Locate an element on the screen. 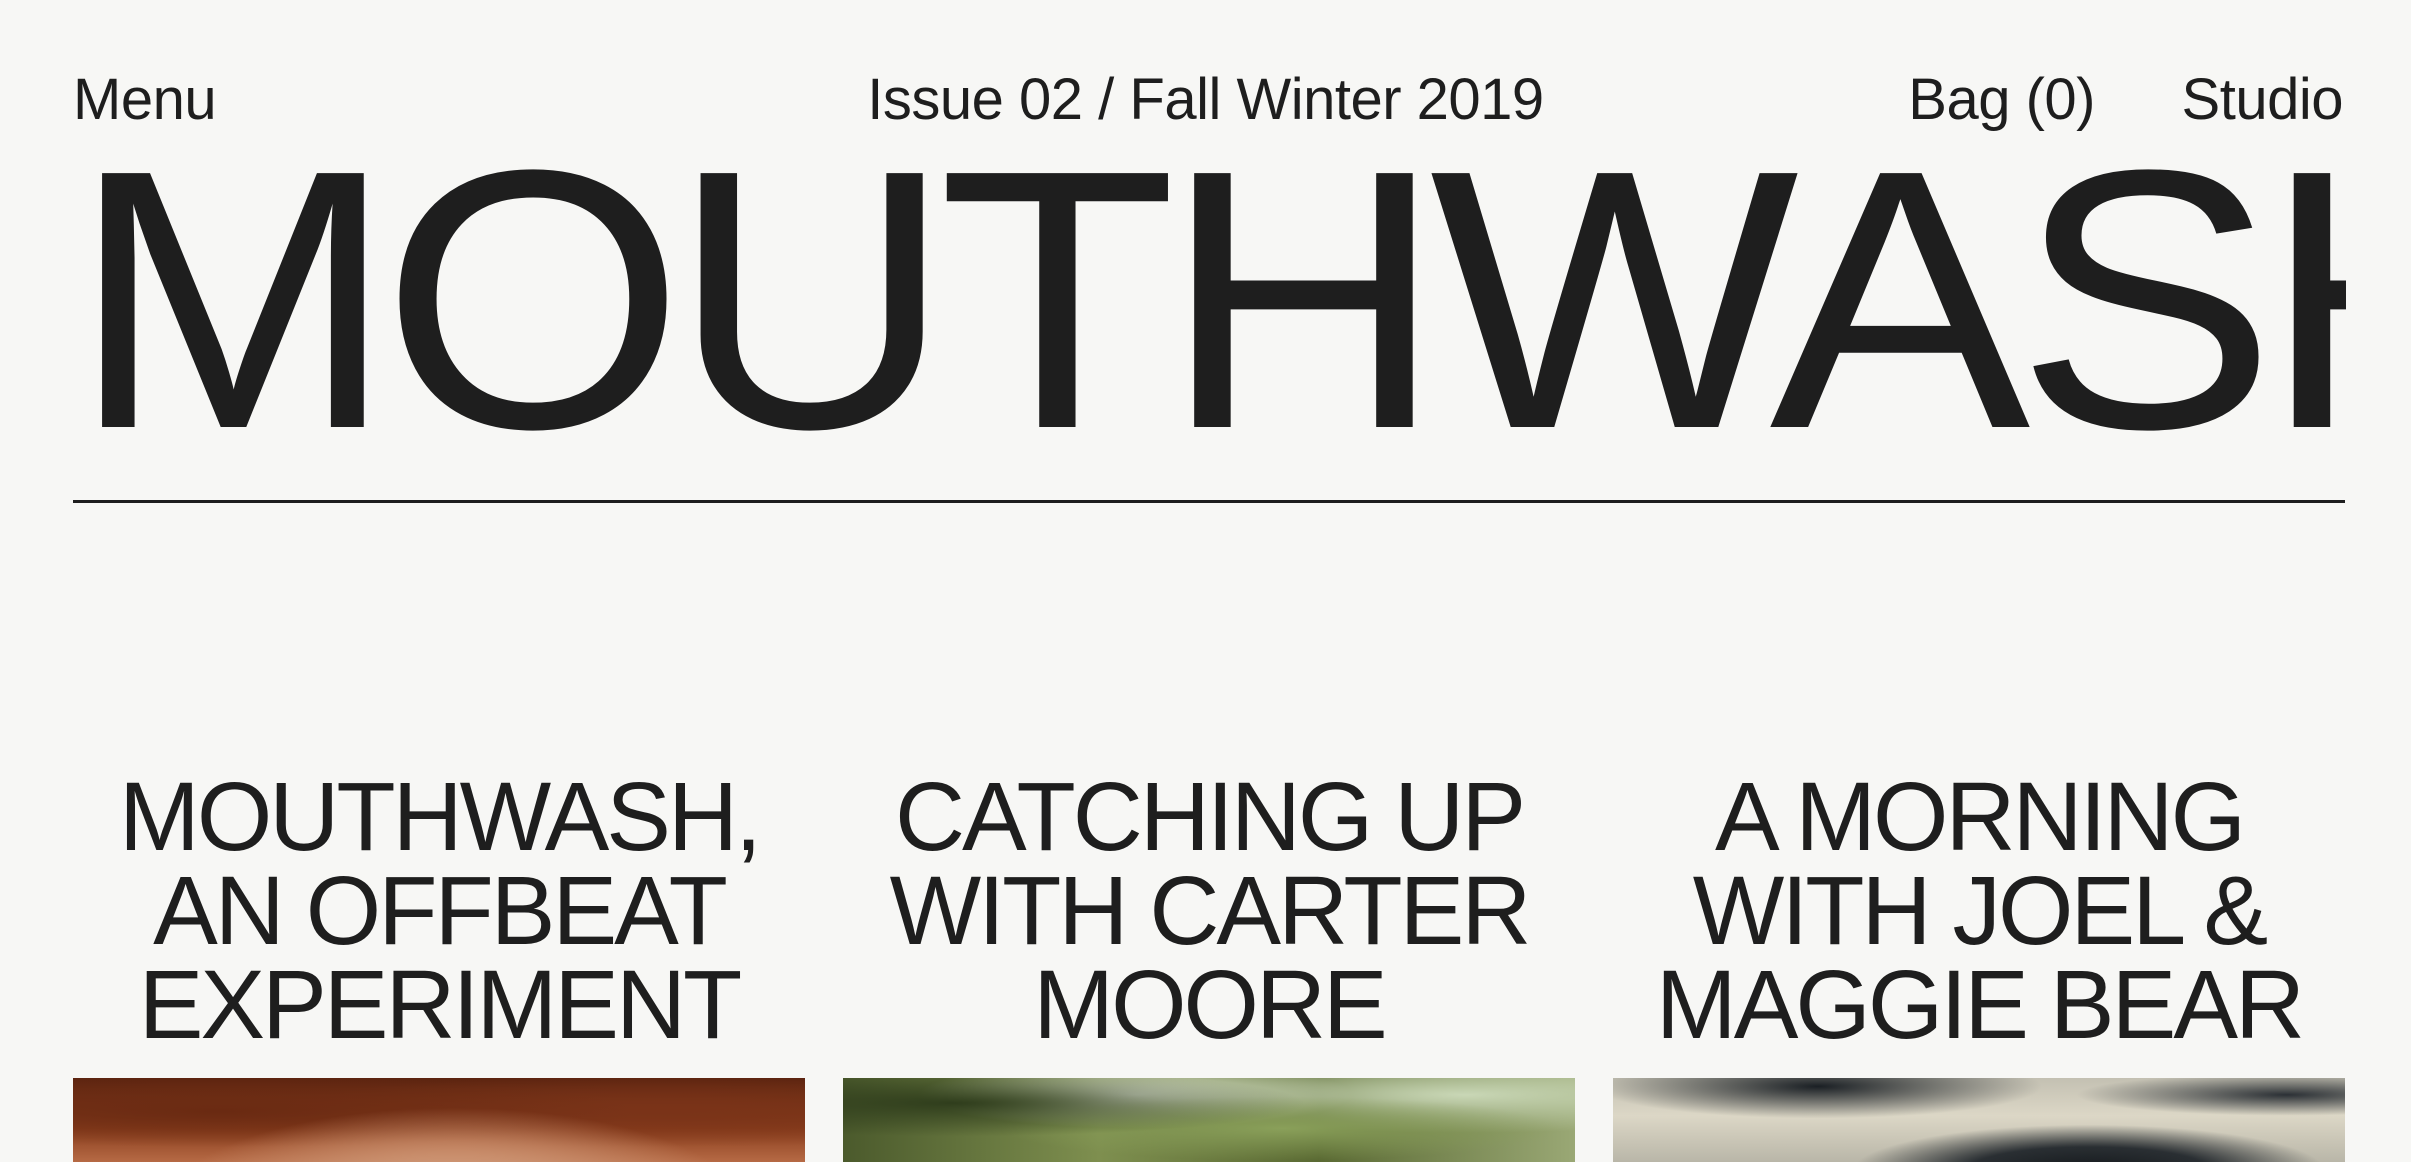 The image size is (2411, 1162). article-title-line: WITH CARTER is located at coordinates (1210, 910).